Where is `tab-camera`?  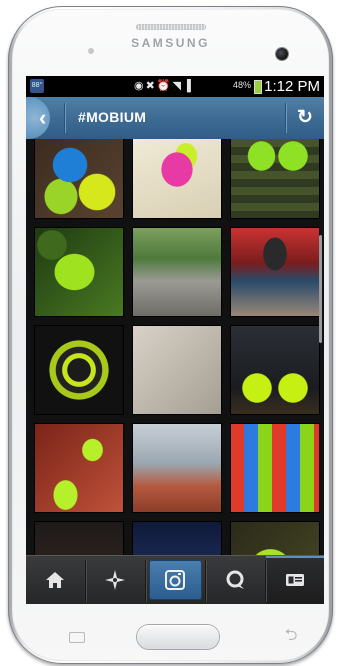 tab-camera is located at coordinates (175, 580).